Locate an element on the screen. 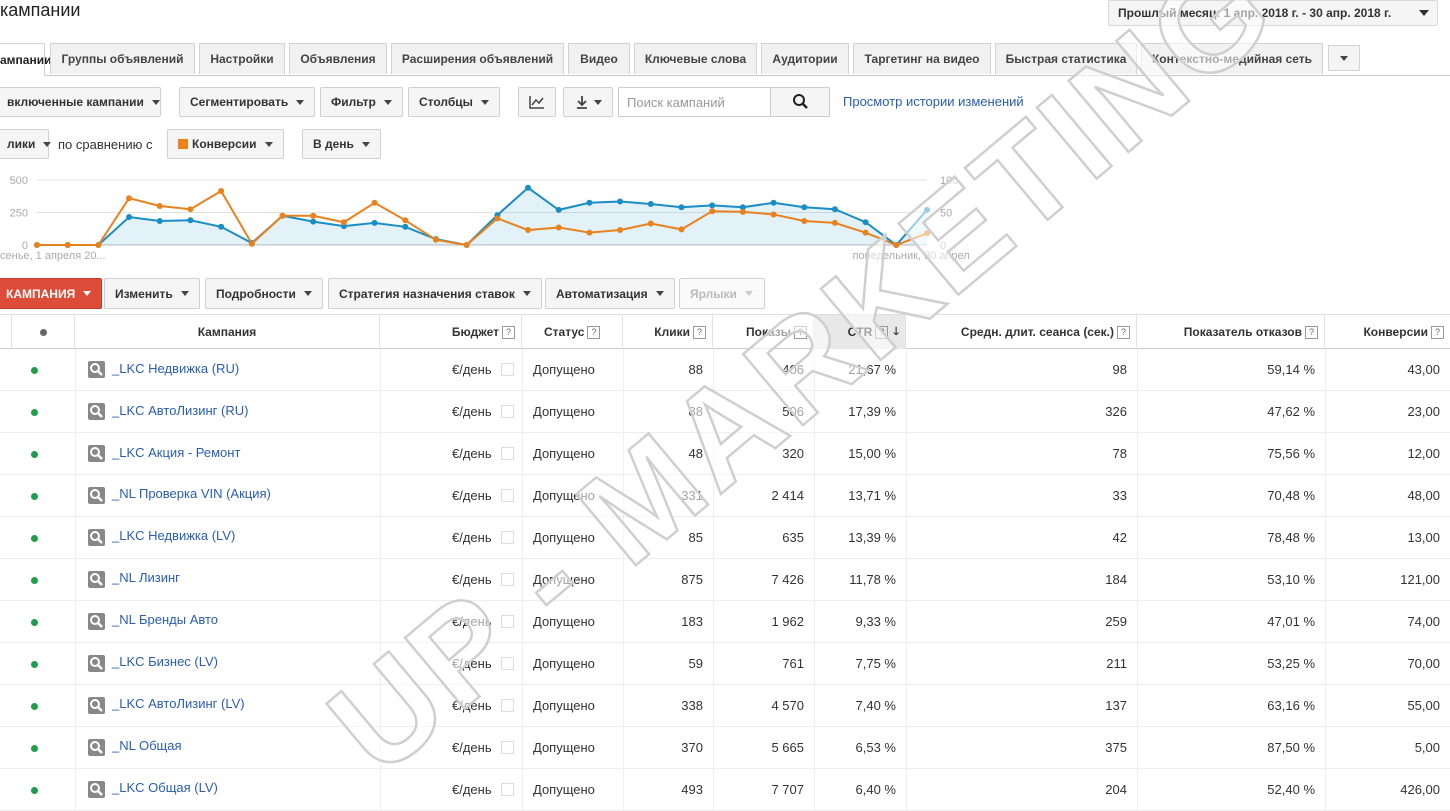 The image size is (1450, 811). campaign-name-link: _NL Общая is located at coordinates (147, 745).